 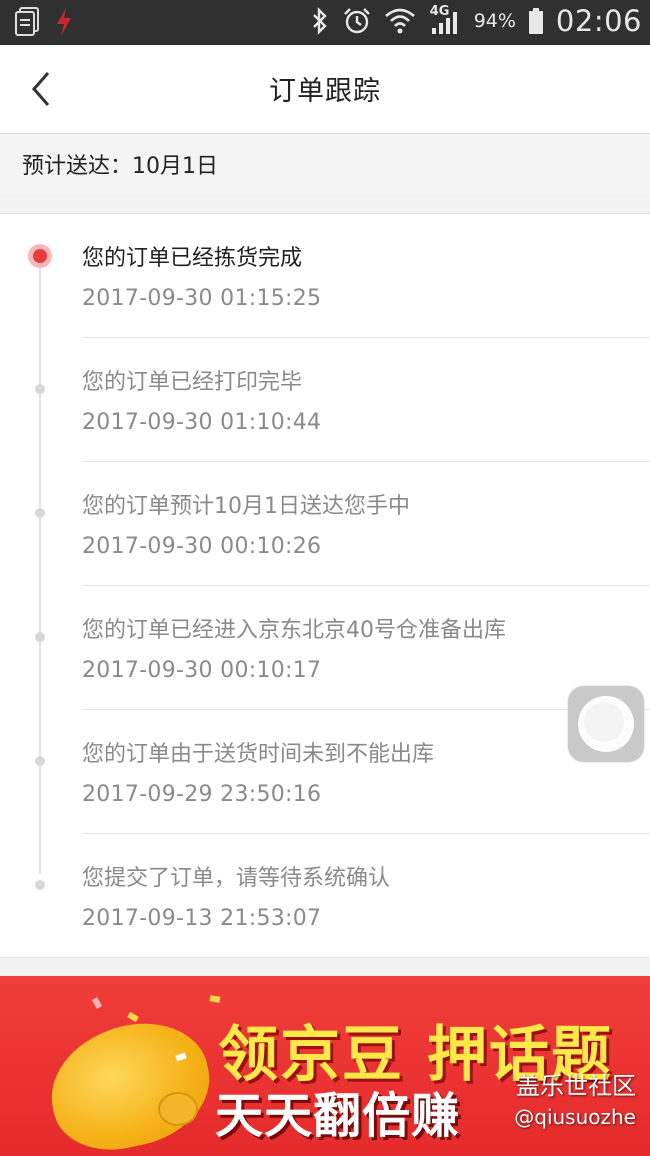 I want to click on timeline-dot-active, so click(x=40, y=256).